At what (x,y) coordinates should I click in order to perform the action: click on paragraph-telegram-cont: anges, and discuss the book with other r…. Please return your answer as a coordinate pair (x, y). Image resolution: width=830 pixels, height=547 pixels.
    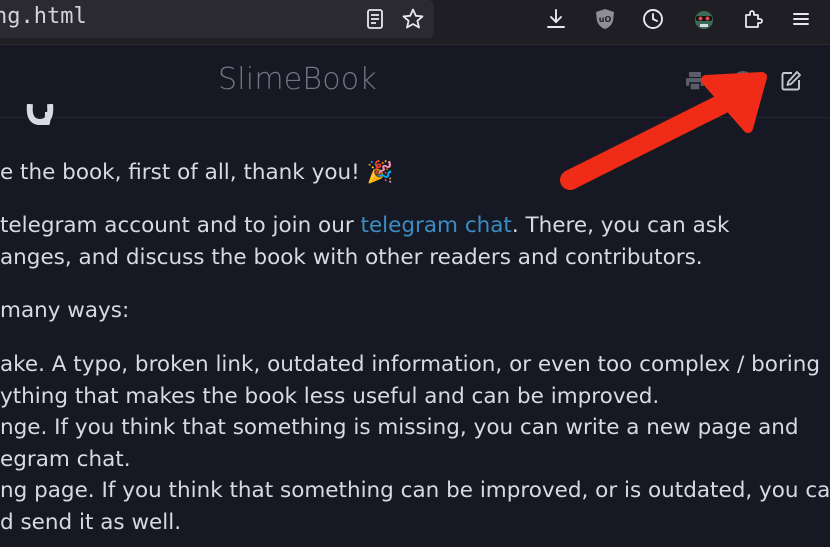
    Looking at the image, I should click on (351, 257).